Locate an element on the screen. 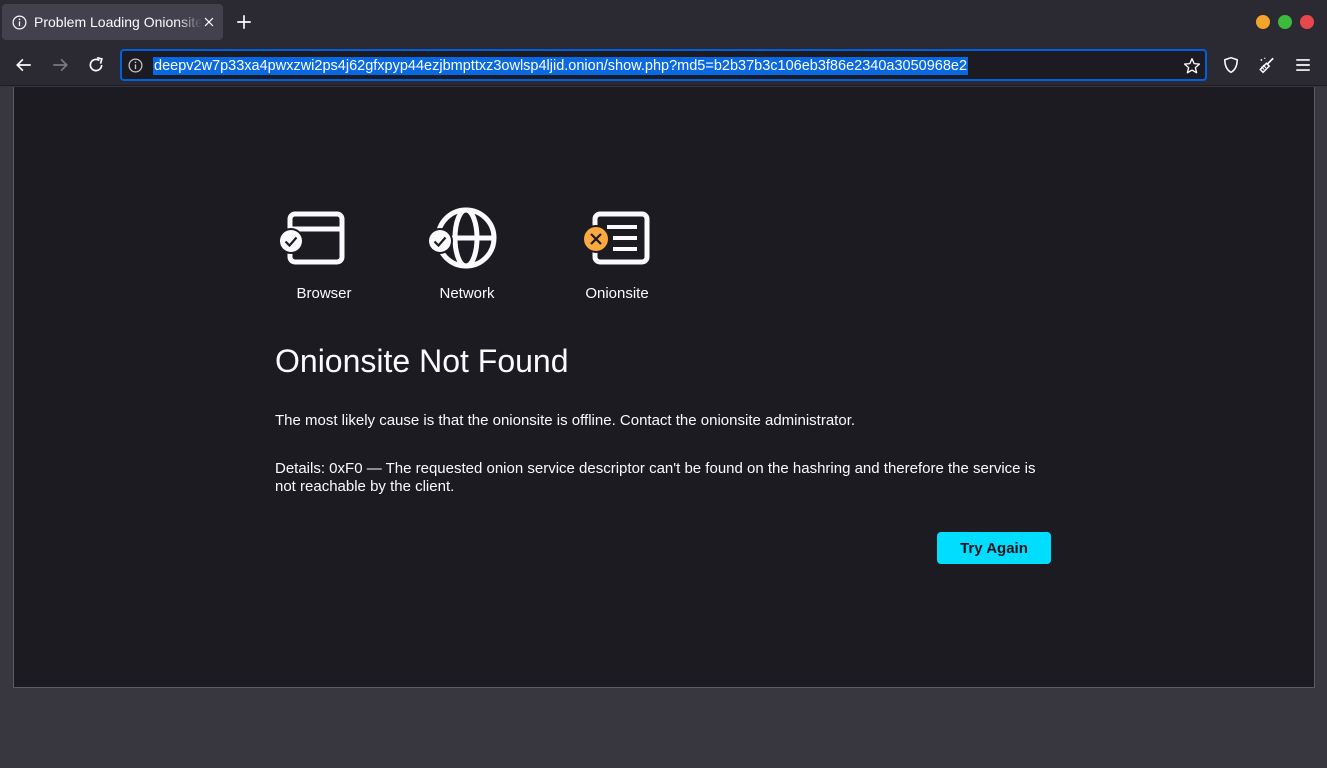 The height and width of the screenshot is (768, 1327). window-maximize-button is located at coordinates (1285, 22).